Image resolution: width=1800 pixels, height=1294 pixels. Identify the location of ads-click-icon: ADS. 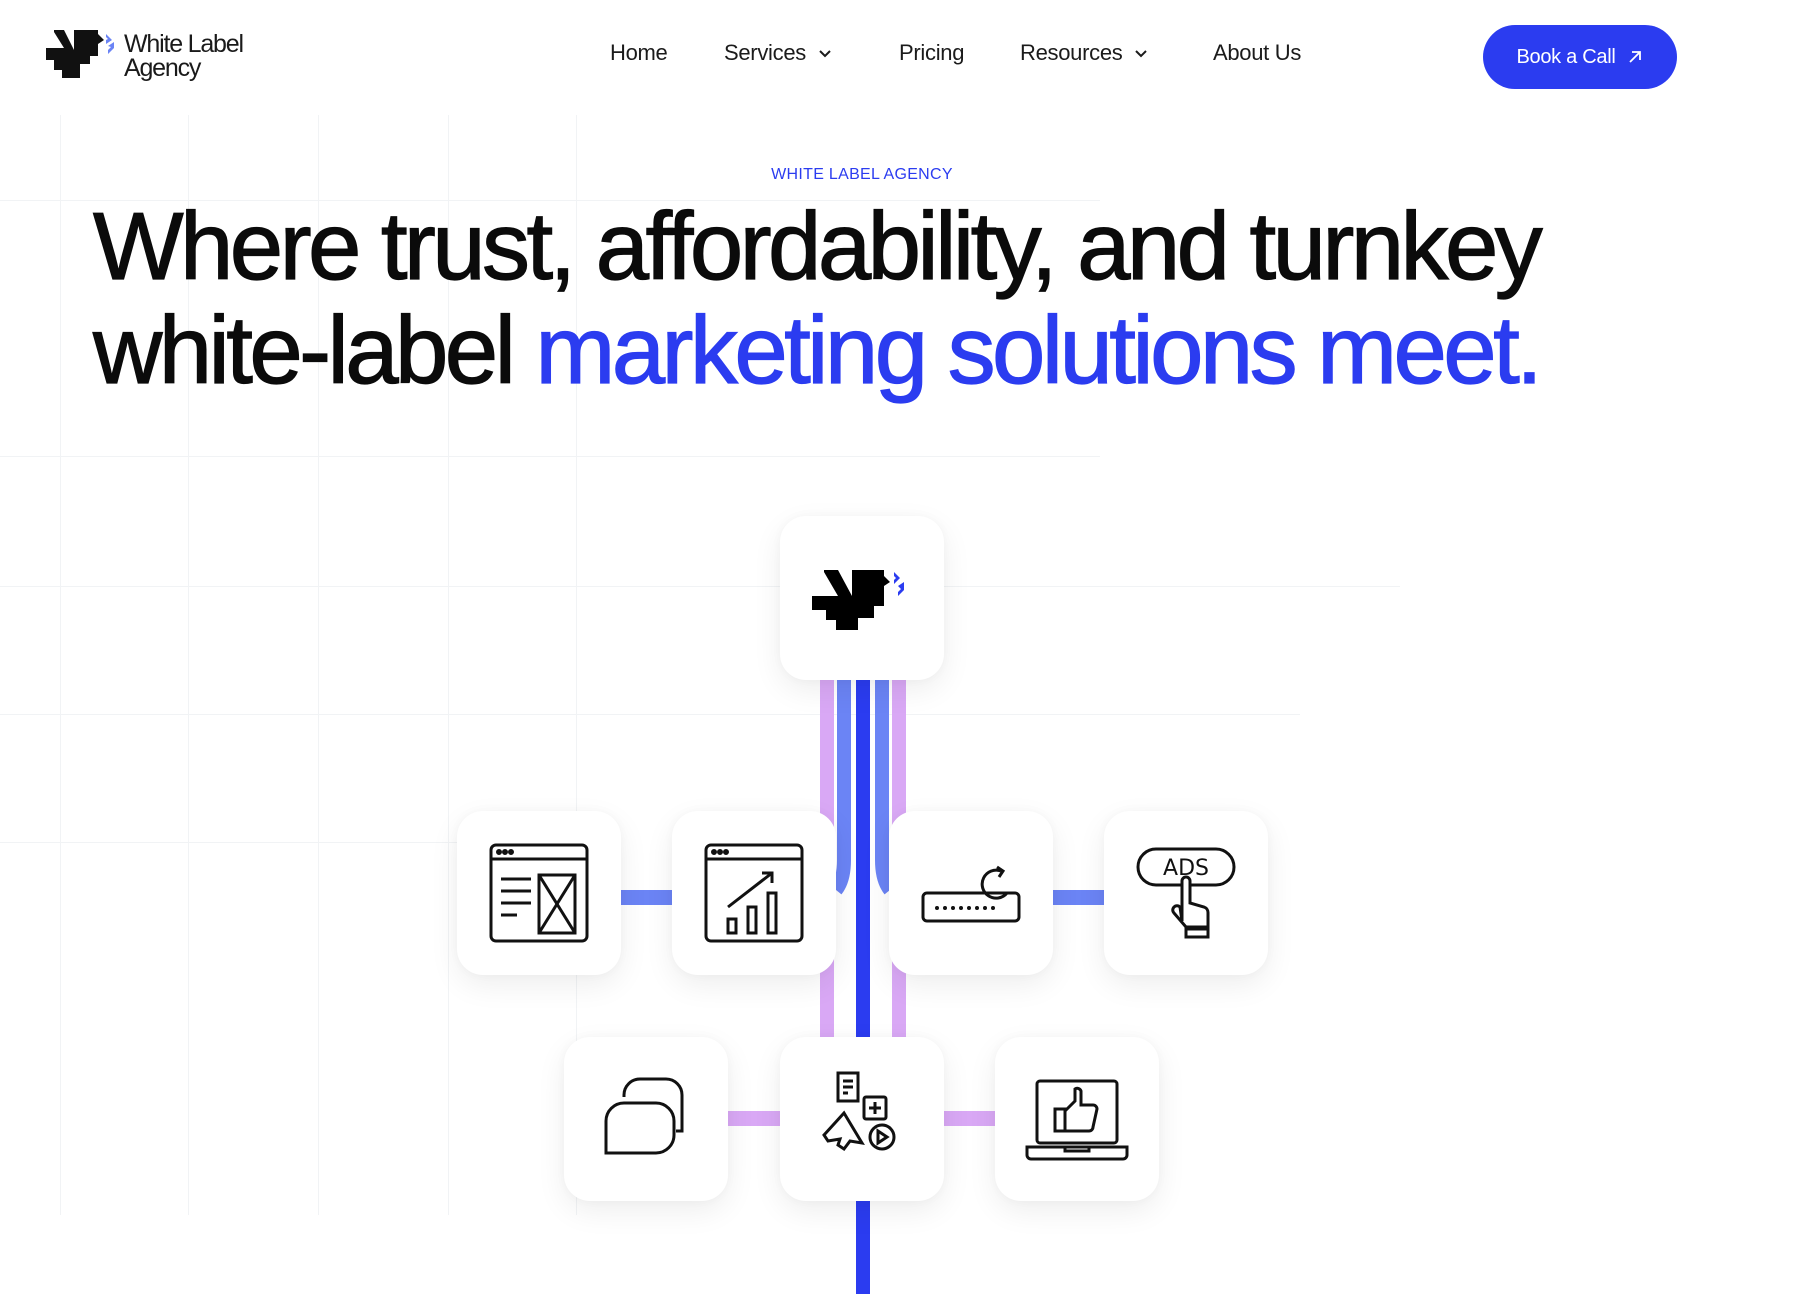
(1186, 893).